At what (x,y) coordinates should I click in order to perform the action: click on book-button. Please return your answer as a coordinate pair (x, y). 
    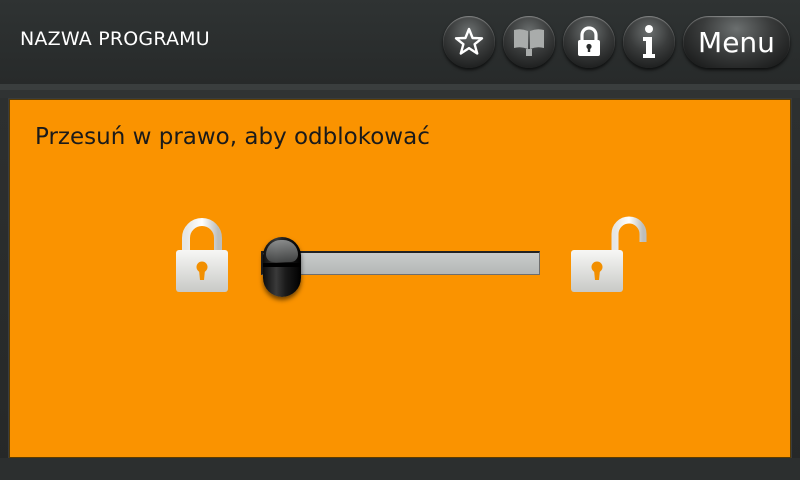
    Looking at the image, I should click on (529, 42).